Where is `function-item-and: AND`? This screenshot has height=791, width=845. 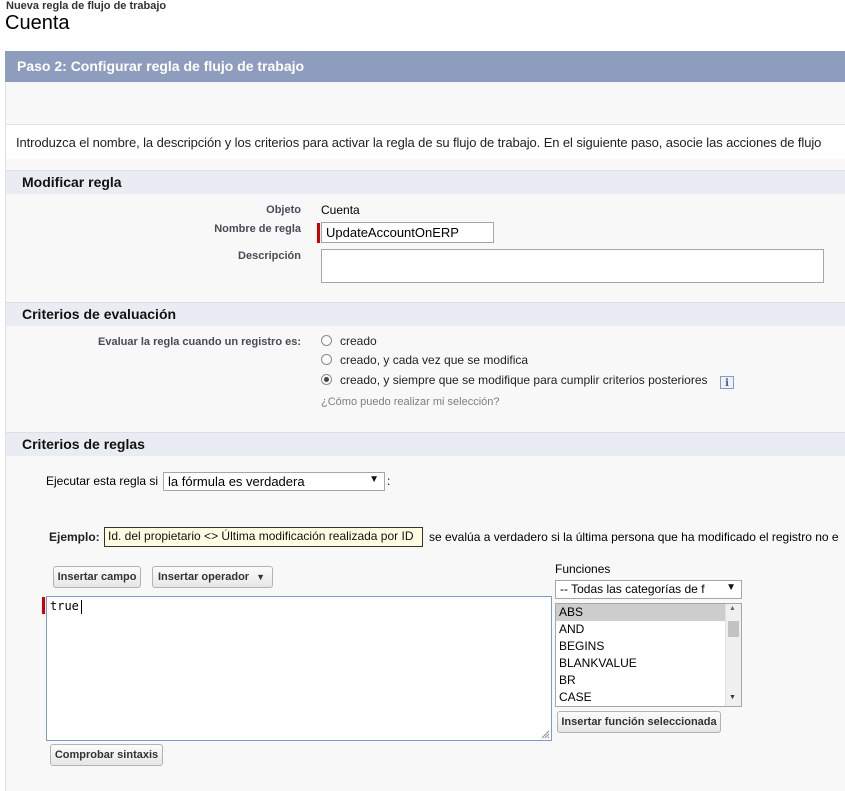
function-item-and: AND is located at coordinates (641, 629).